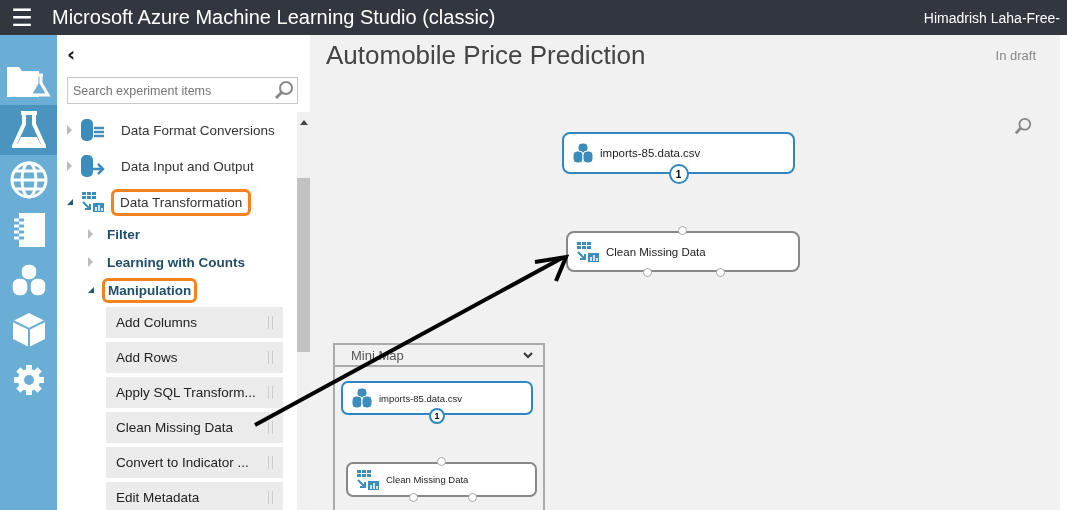 This screenshot has width=1067, height=510. What do you see at coordinates (28, 330) in the screenshot?
I see `cube-icon` at bounding box center [28, 330].